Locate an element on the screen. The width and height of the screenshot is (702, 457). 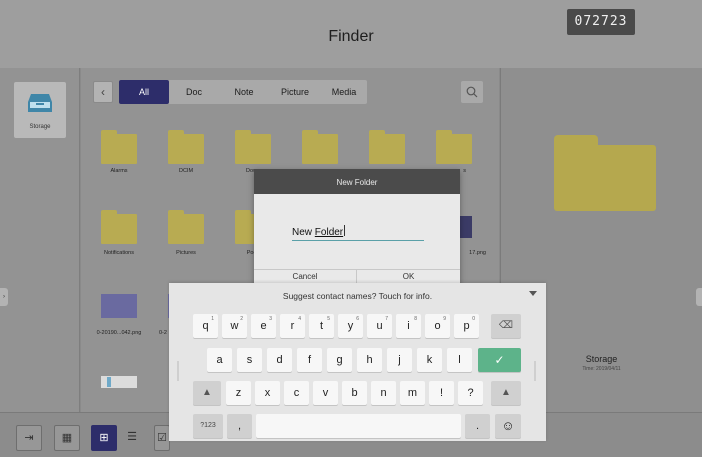
image-thumbnail is located at coordinates (119, 306).